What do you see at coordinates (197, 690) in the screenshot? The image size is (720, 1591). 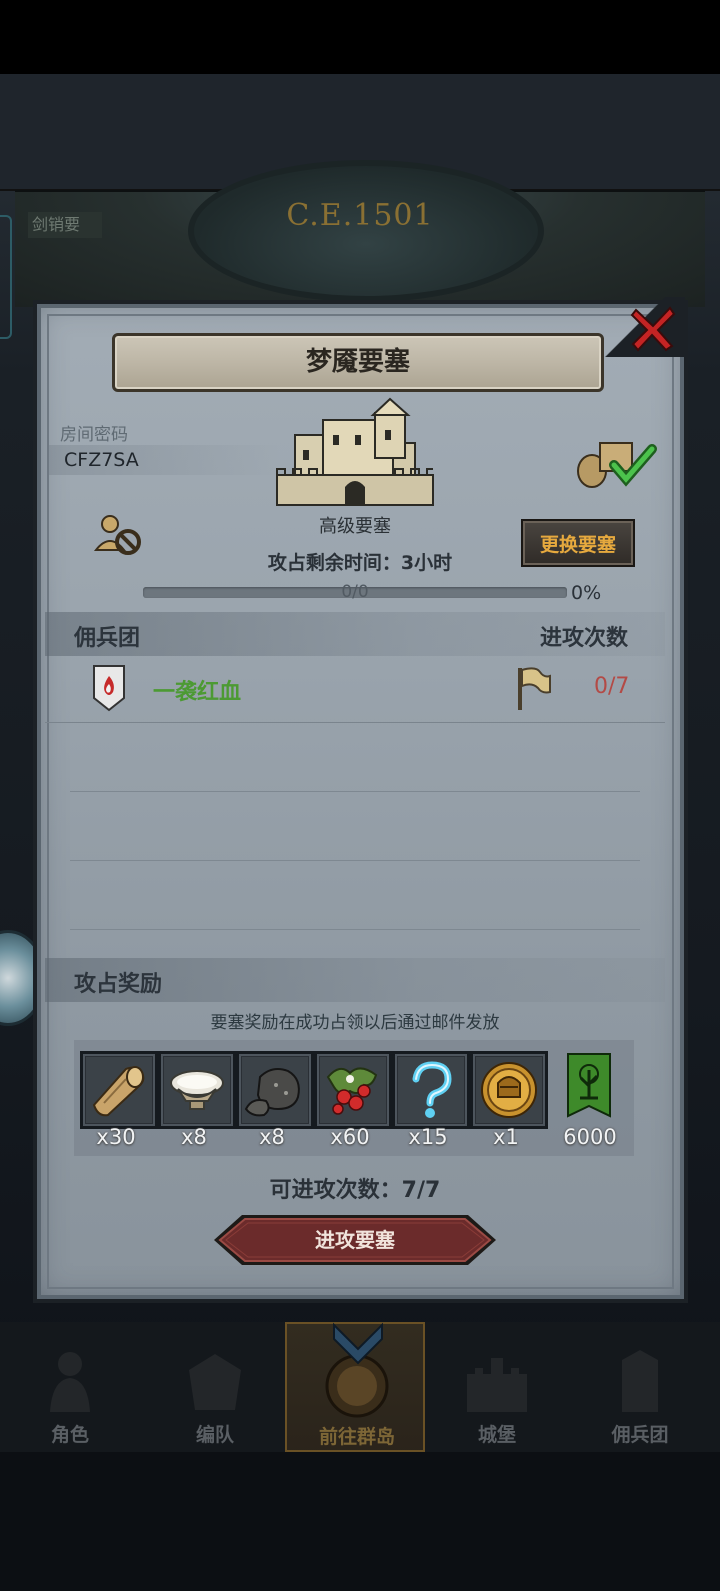 I see `mercenary-name: 一袭红血` at bounding box center [197, 690].